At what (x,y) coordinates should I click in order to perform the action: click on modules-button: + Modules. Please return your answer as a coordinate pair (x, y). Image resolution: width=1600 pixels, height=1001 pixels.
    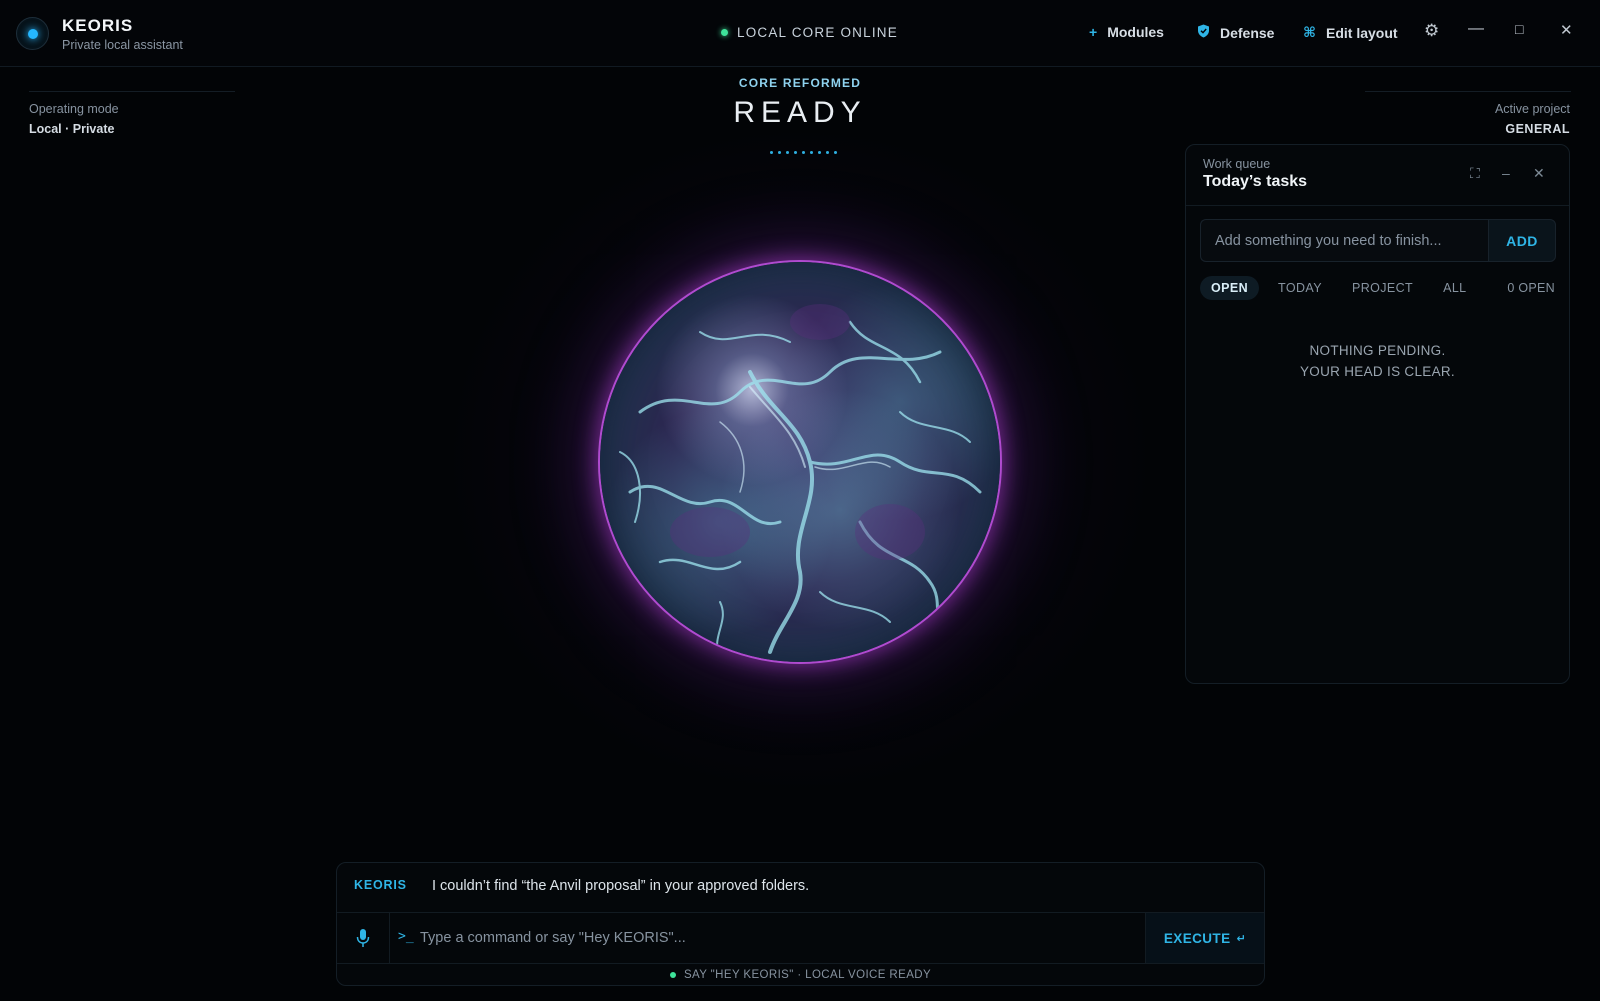
    Looking at the image, I should click on (1126, 32).